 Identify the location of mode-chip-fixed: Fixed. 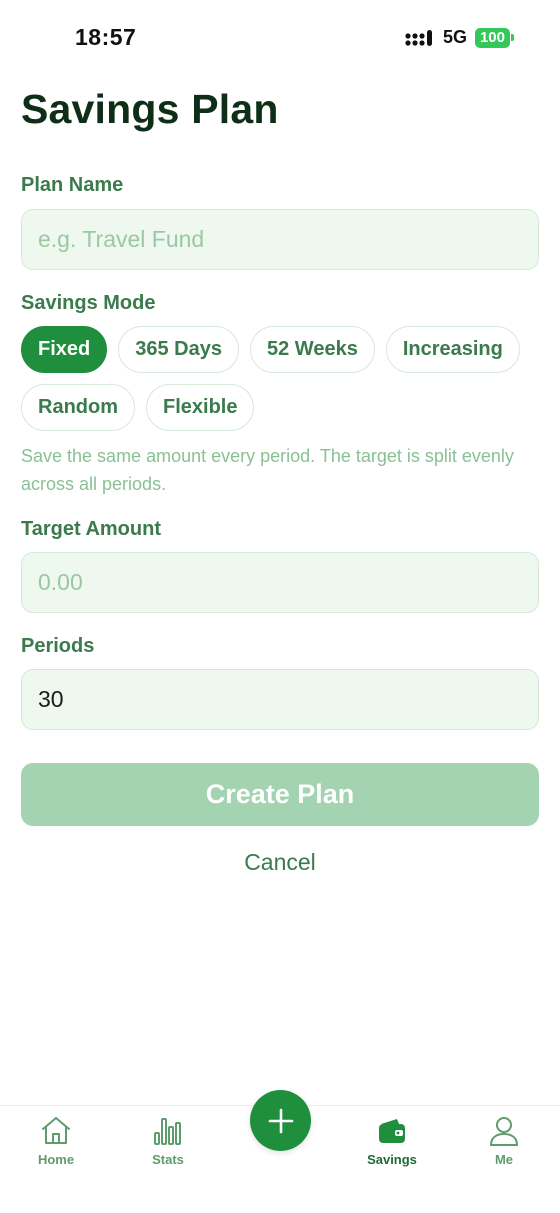
(64, 349).